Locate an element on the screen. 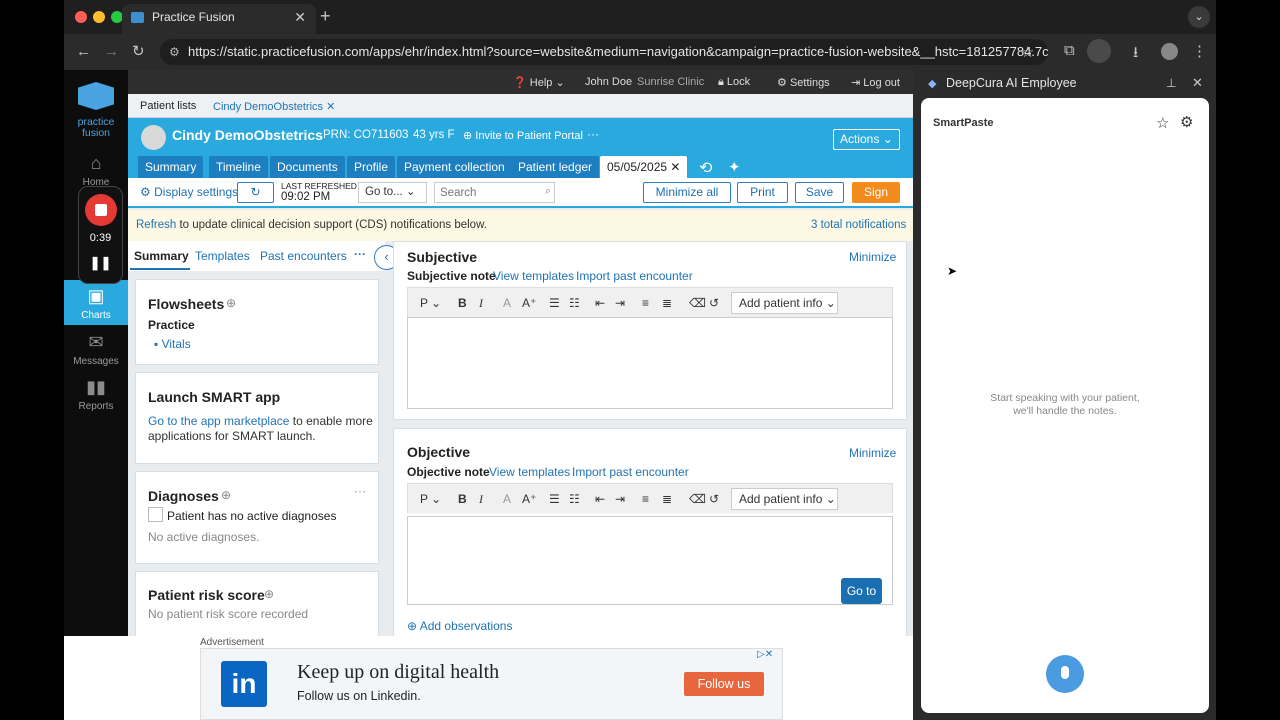 This screenshot has width=1280, height=720. back-icon: ← is located at coordinates (83, 51).